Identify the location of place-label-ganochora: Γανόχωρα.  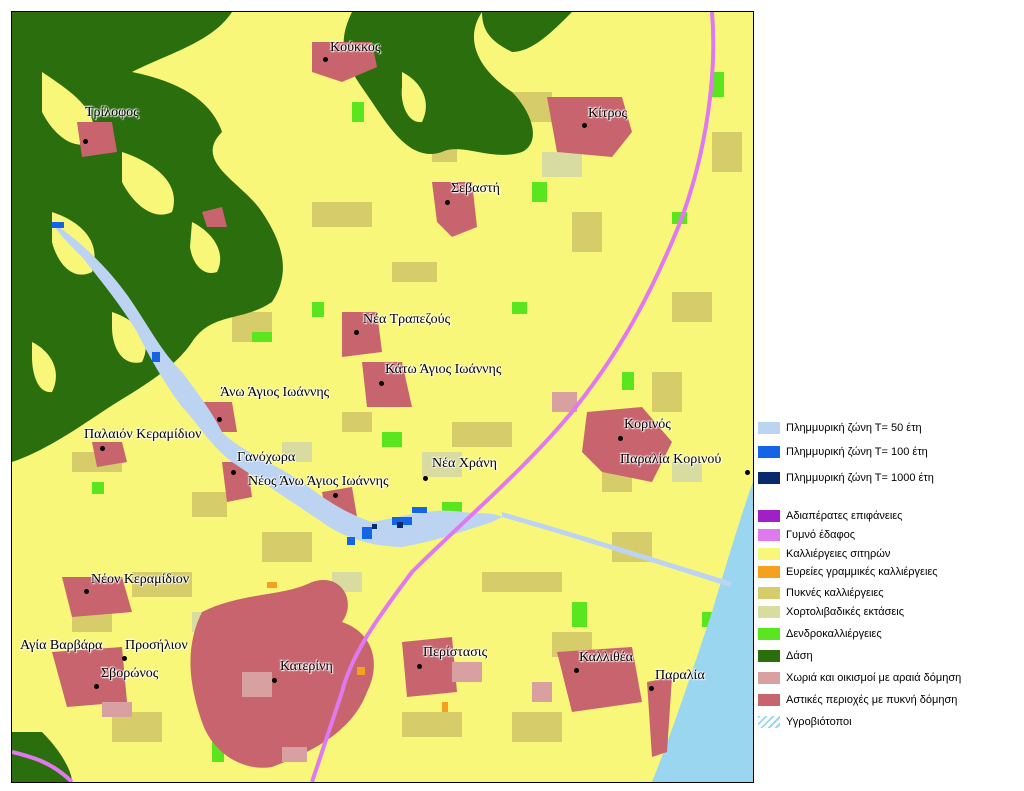
(266, 457).